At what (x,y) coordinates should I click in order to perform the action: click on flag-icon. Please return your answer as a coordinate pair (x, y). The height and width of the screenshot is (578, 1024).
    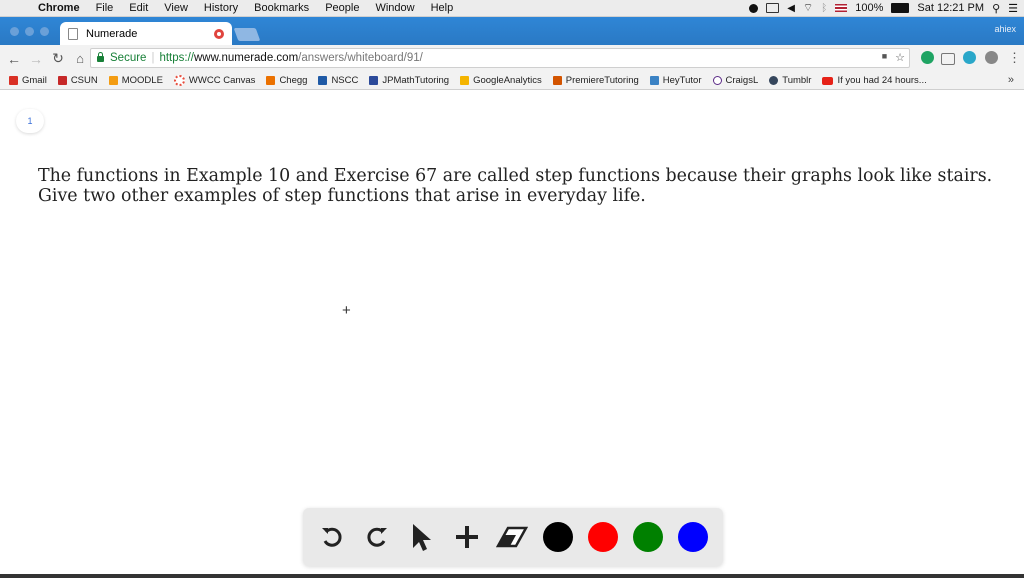
    Looking at the image, I should click on (841, 8).